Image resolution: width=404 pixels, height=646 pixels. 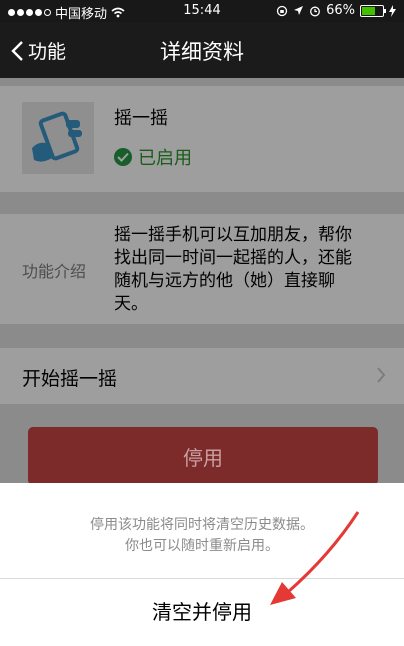 What do you see at coordinates (381, 375) in the screenshot?
I see `chevron-right-icon` at bounding box center [381, 375].